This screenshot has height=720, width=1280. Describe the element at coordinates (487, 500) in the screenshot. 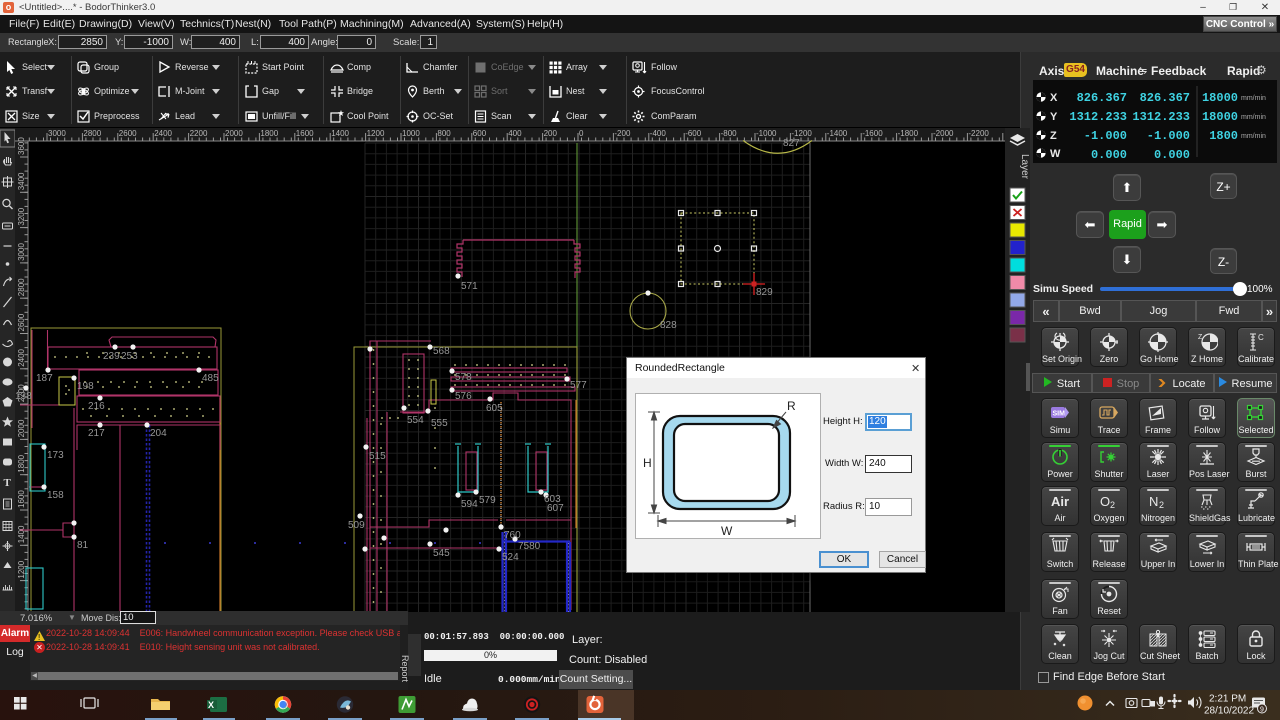

I see `svg-text: 579` at that location.